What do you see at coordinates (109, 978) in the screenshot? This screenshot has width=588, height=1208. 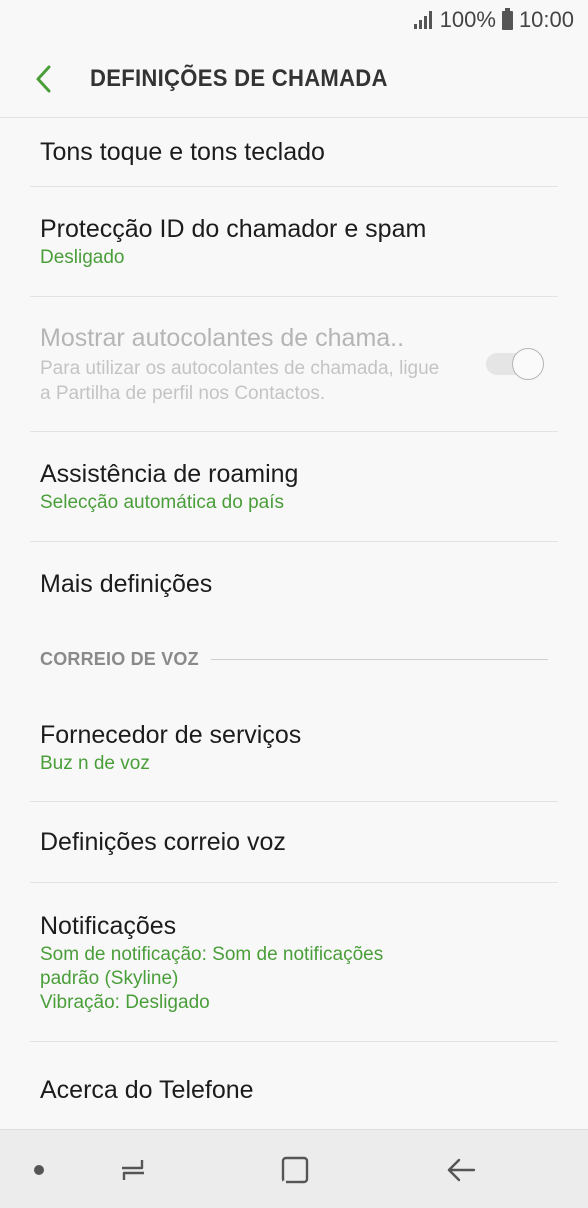 I see `notification-sound-line2: padrão (Skyline)` at bounding box center [109, 978].